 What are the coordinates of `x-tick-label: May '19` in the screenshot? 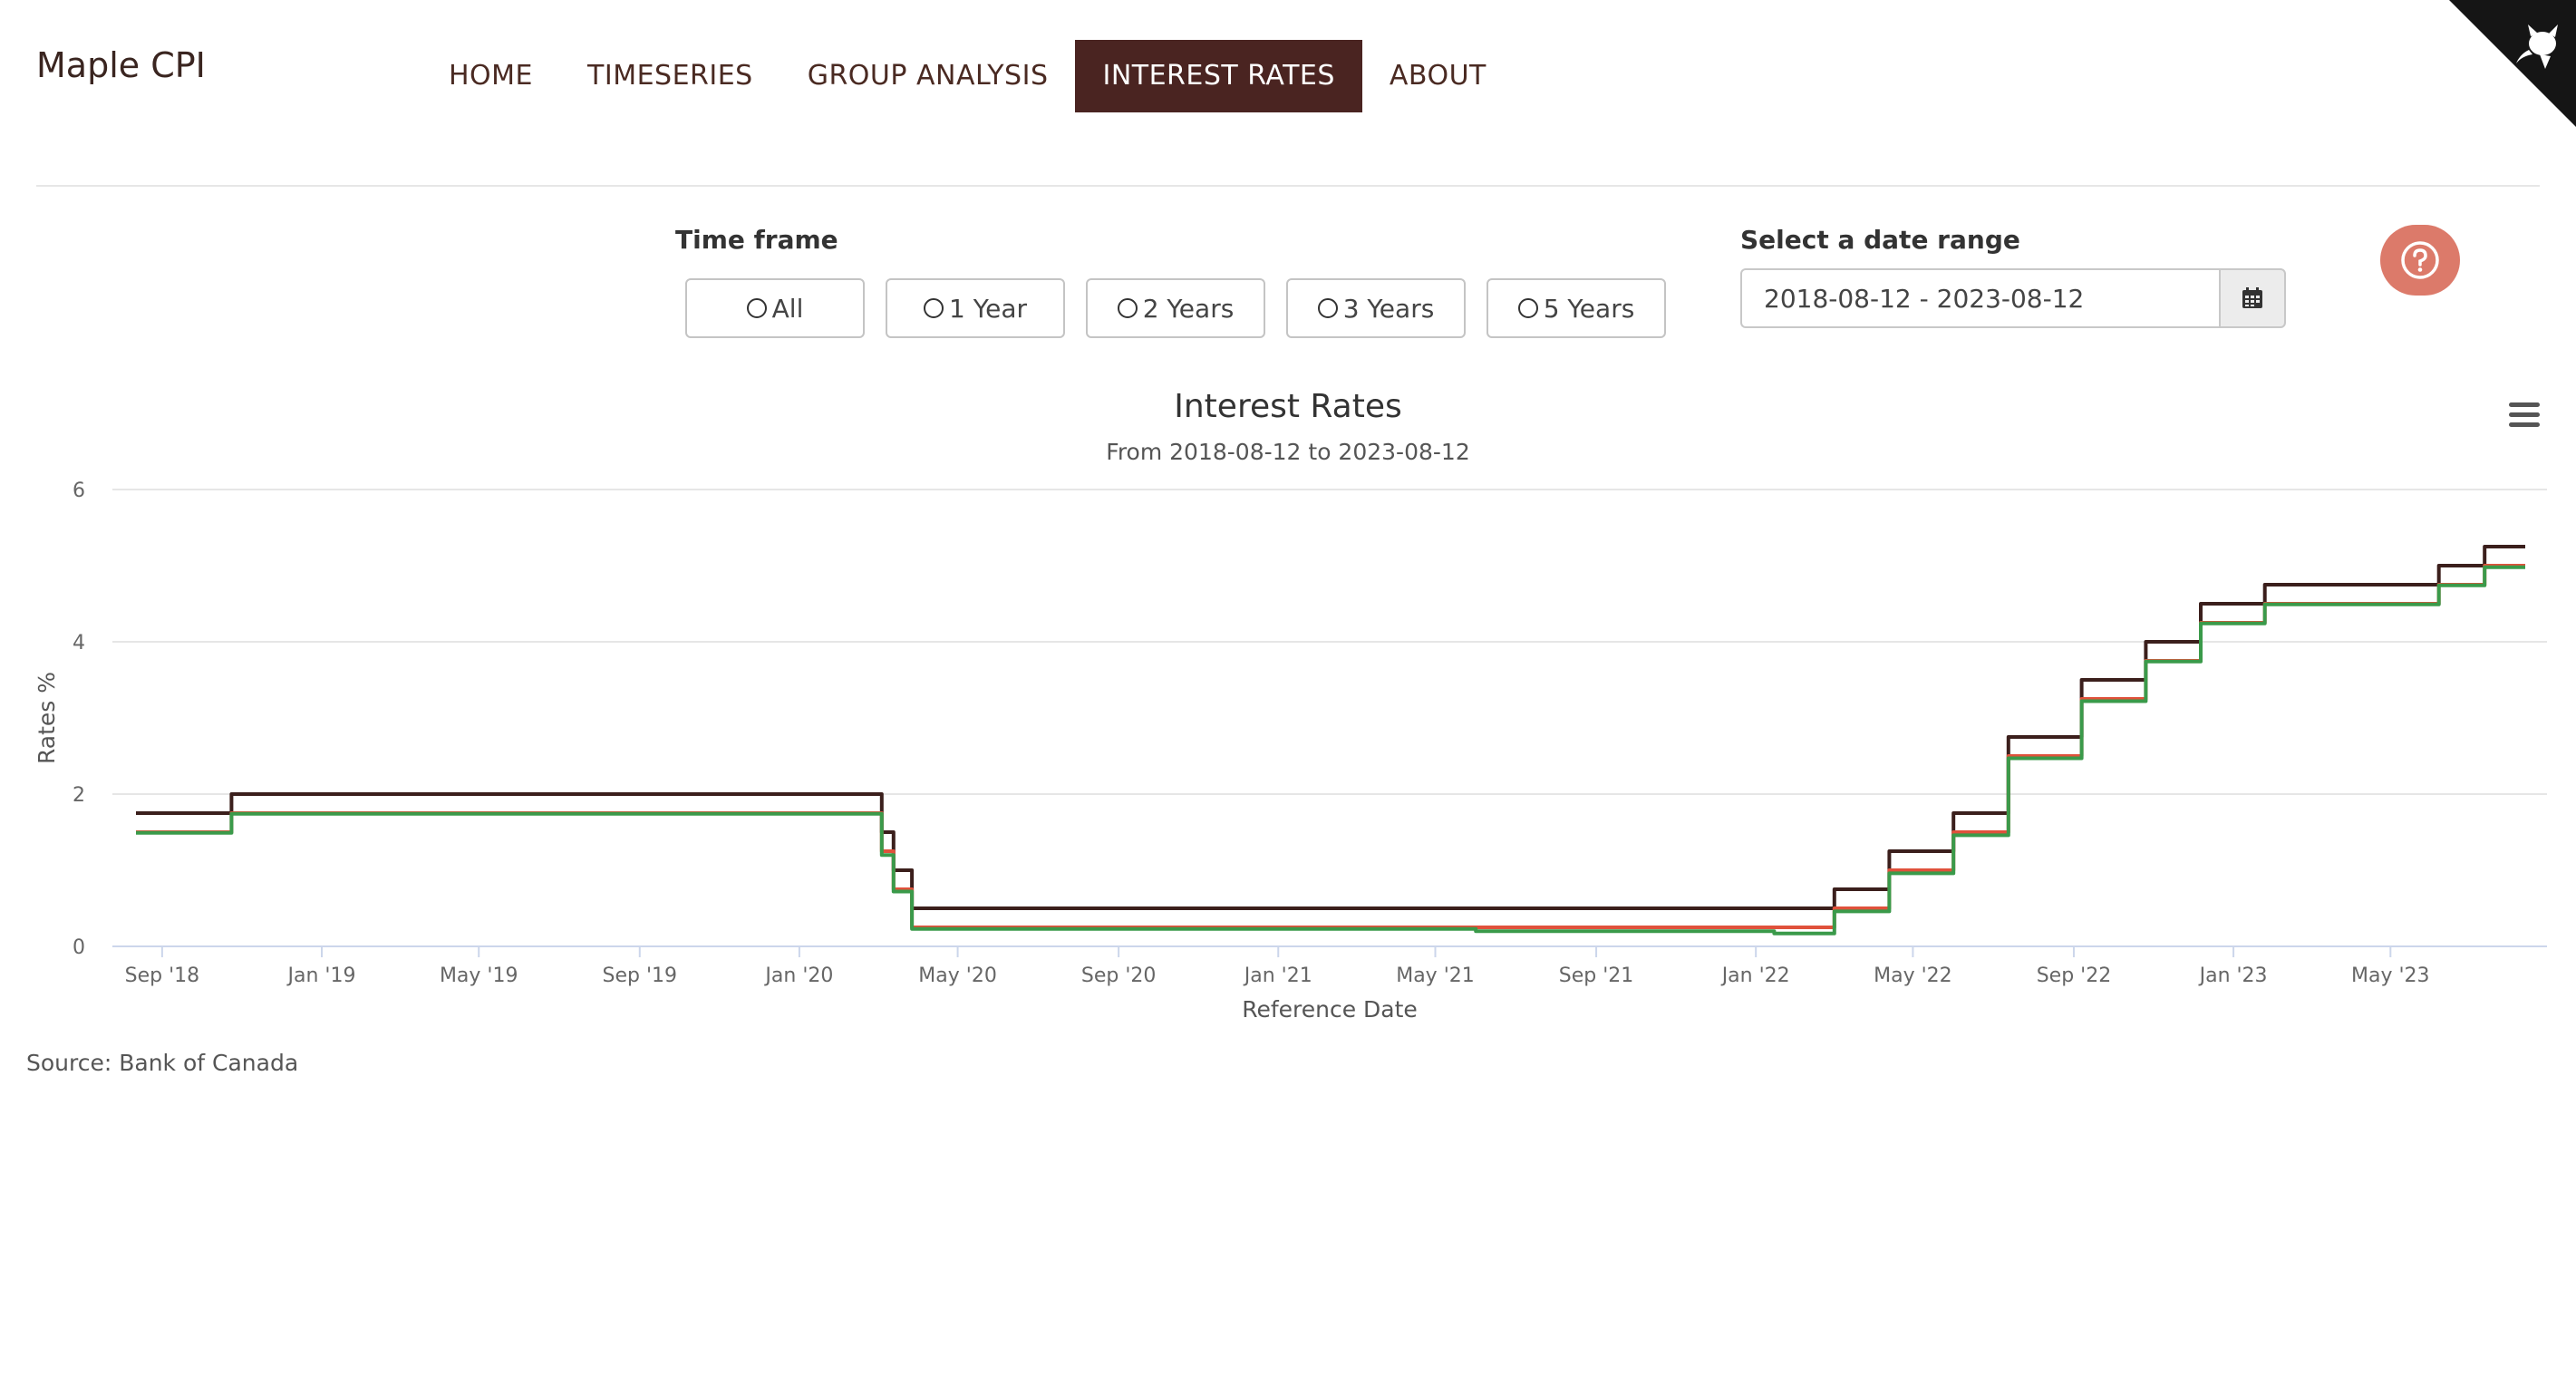 It's located at (479, 976).